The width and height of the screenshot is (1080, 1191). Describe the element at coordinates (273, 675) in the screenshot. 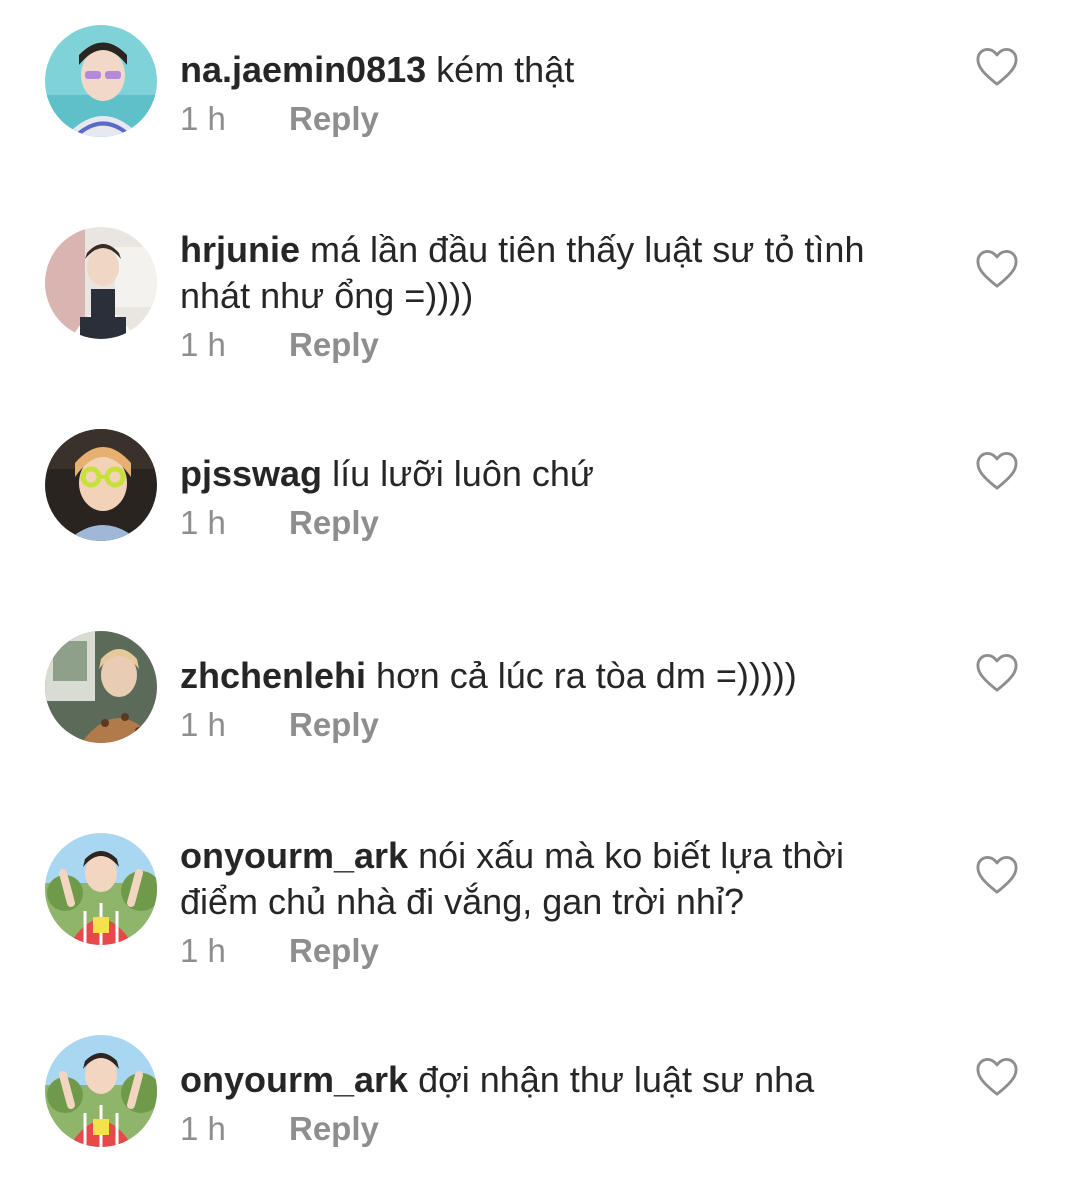

I see `comment-username: zhchenlehi` at that location.